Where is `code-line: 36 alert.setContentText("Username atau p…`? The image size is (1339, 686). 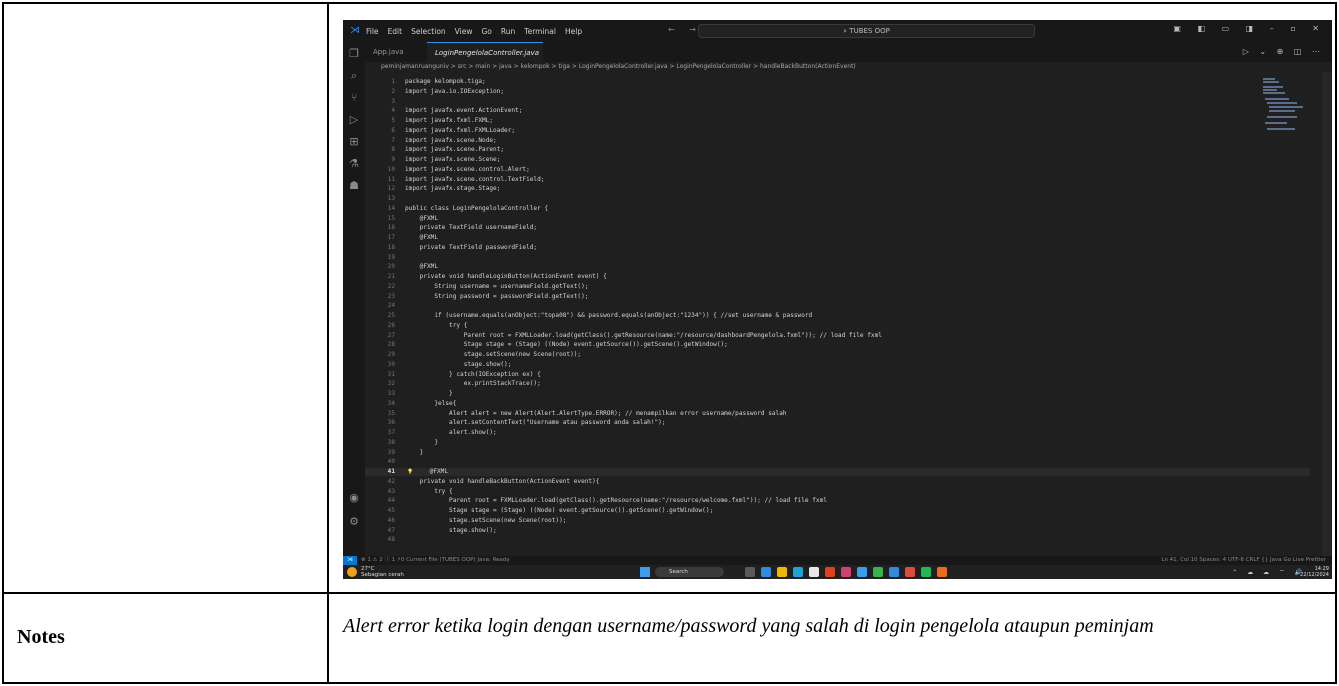
code-line: 36 alert.setContentText("Username atau p… is located at coordinates (837, 423).